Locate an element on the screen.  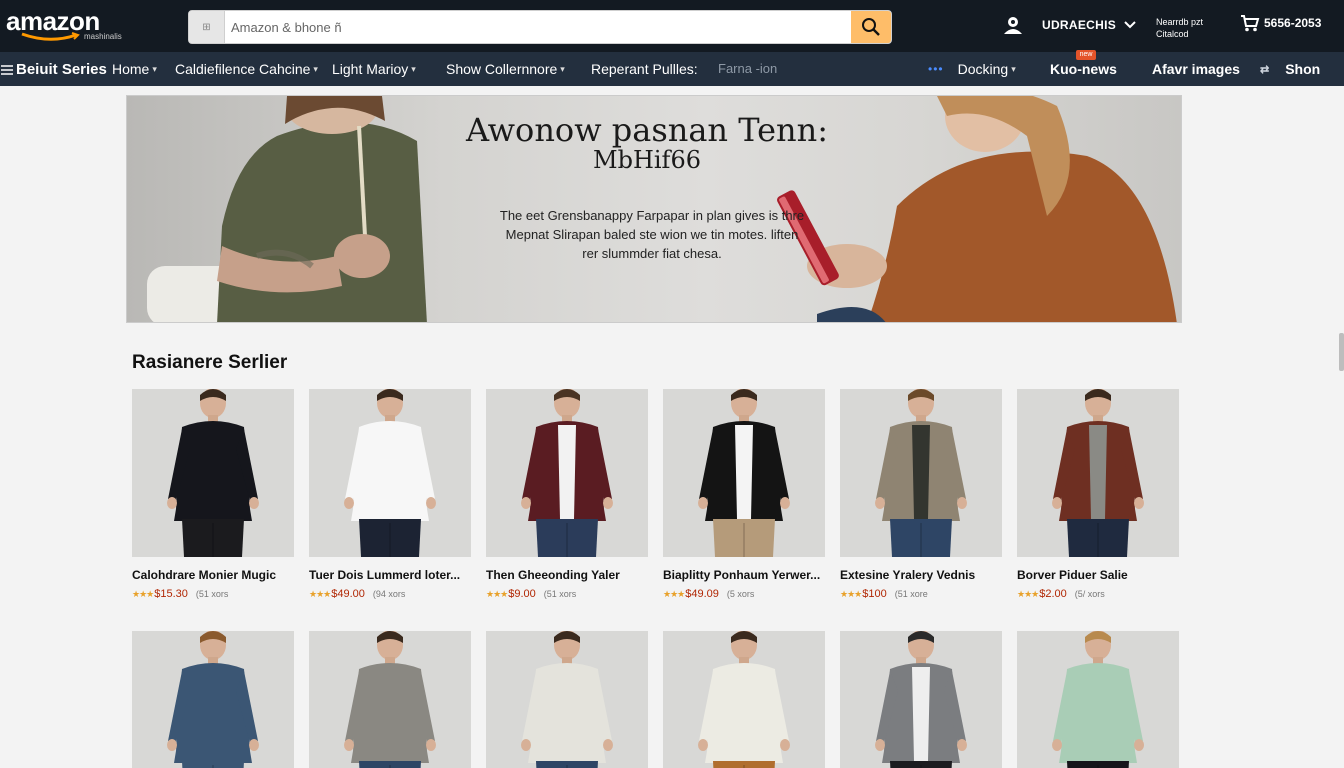
nav-label: Kuo-news is located at coordinates (1083, 69).